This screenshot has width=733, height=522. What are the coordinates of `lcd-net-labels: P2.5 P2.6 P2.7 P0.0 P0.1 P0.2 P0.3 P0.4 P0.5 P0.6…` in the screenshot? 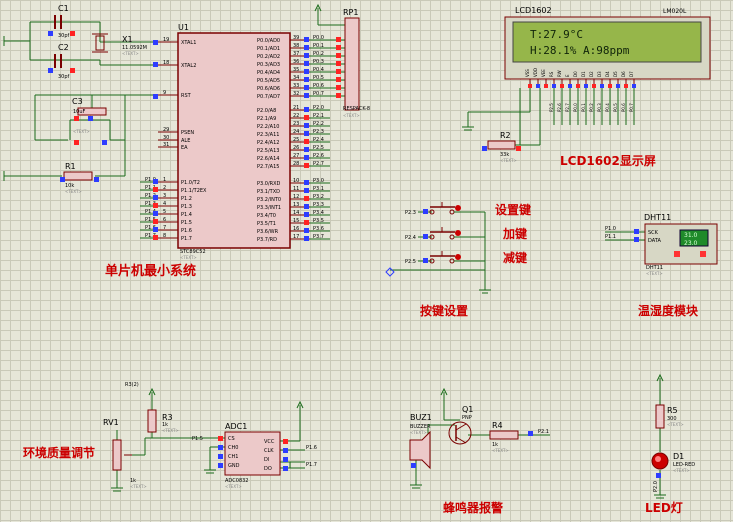 It's located at (592, 106).